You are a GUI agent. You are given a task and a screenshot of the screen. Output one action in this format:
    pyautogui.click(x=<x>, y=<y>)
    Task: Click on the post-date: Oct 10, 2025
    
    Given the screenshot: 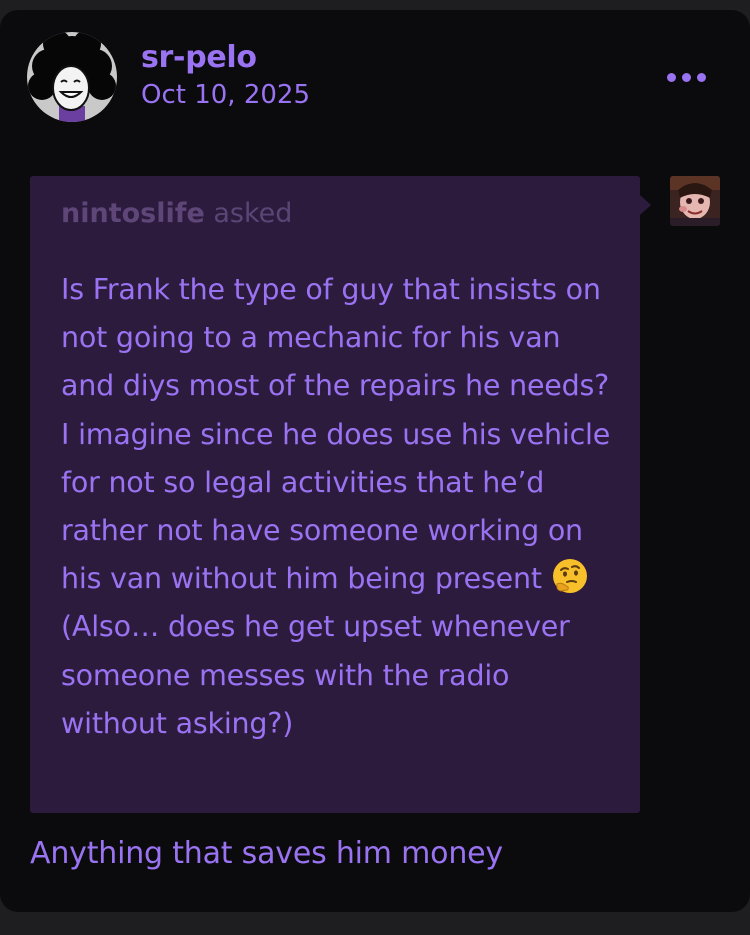 What is the action you would take?
    pyautogui.click(x=225, y=95)
    